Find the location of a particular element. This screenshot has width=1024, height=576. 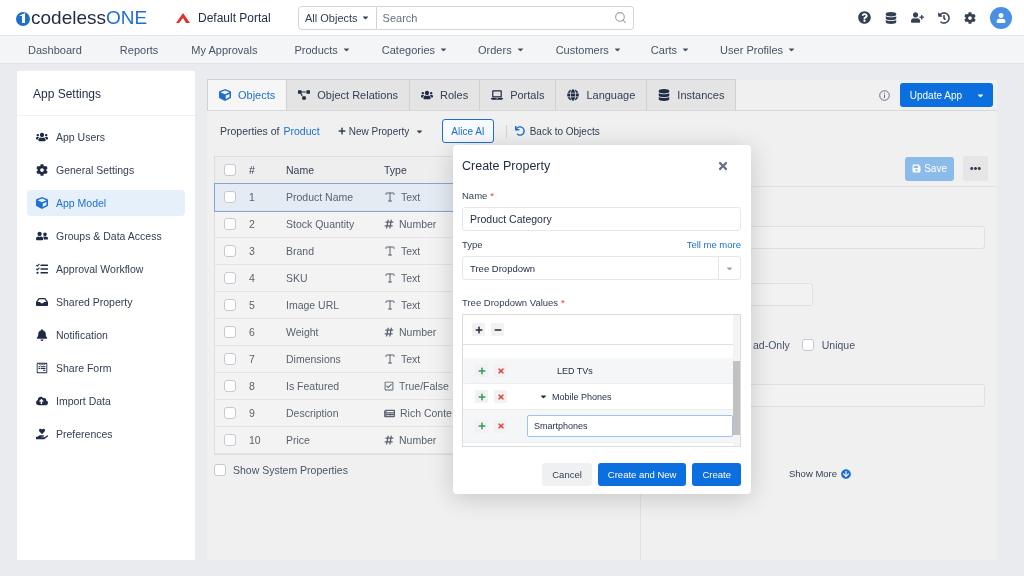

close-icon is located at coordinates (723, 166).